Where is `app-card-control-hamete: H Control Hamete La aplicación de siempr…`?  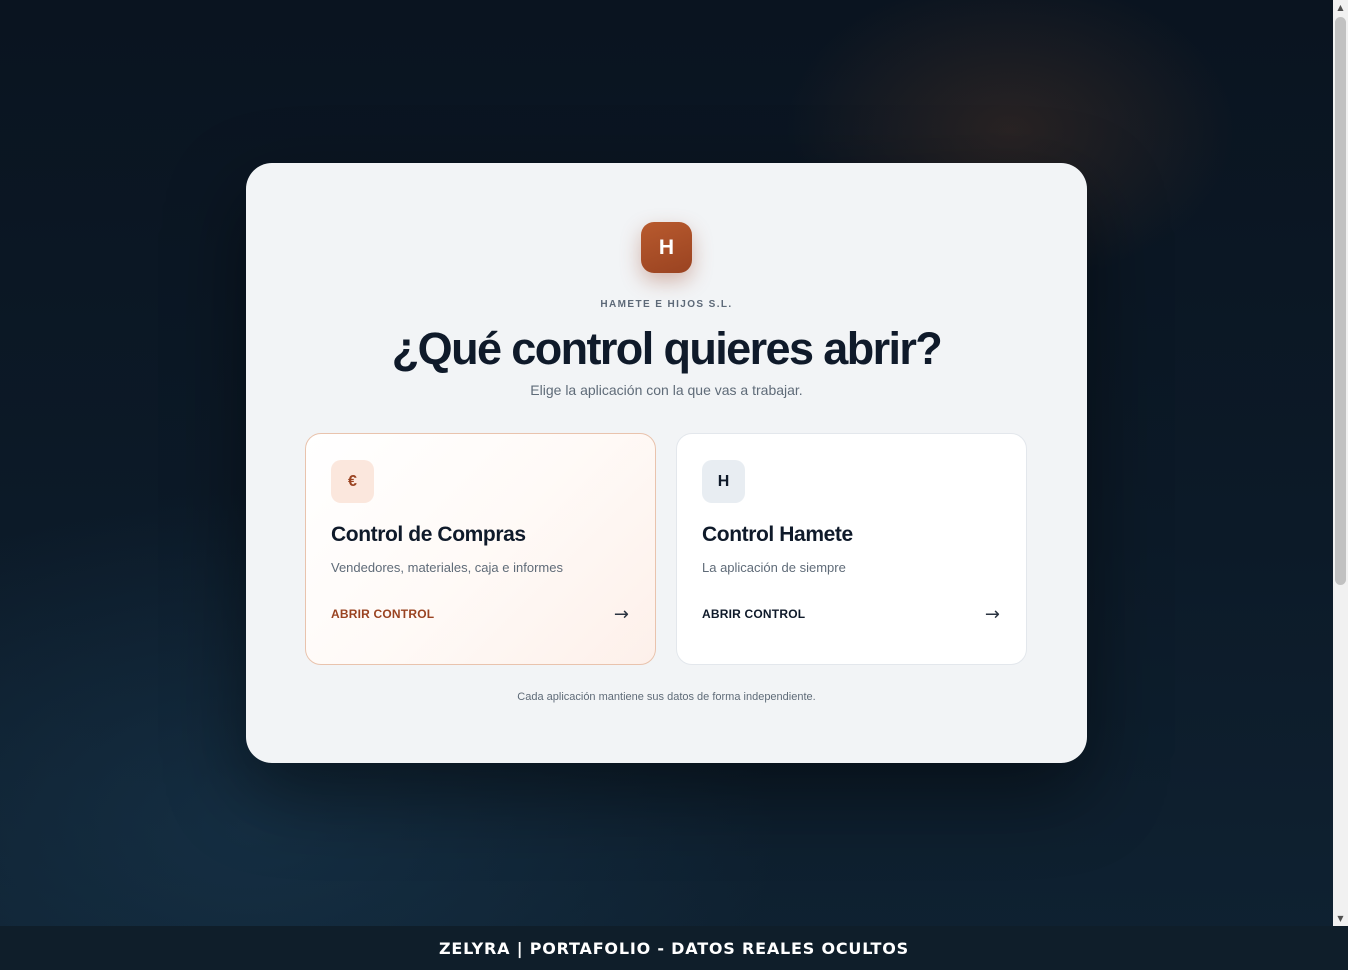 app-card-control-hamete: H Control Hamete La aplicación de siempr… is located at coordinates (851, 549).